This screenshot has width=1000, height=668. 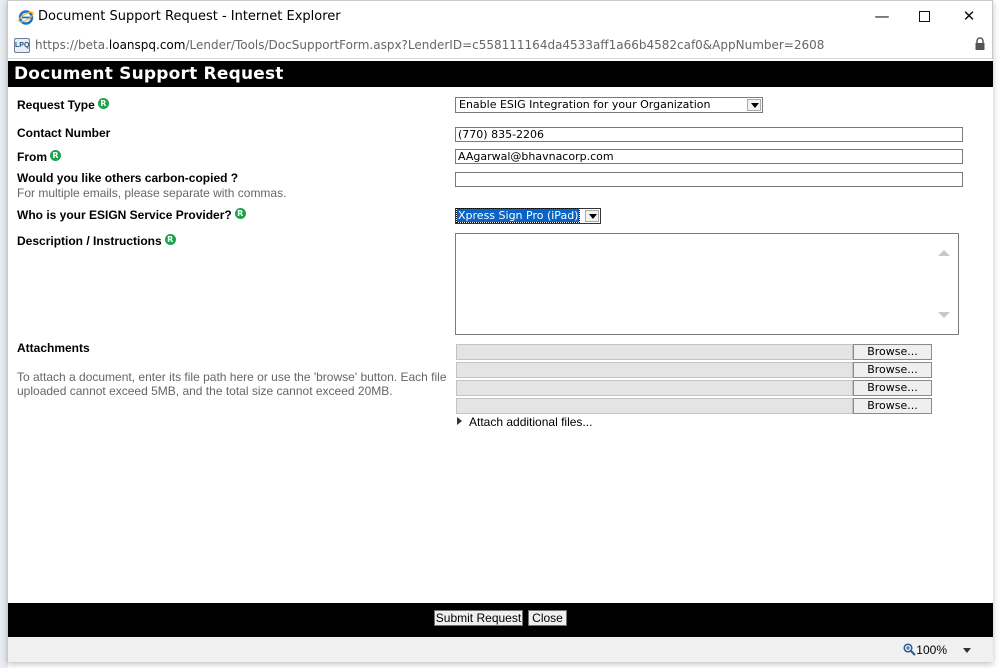 I want to click on request-type-label: Request Type R, so click(x=63, y=105).